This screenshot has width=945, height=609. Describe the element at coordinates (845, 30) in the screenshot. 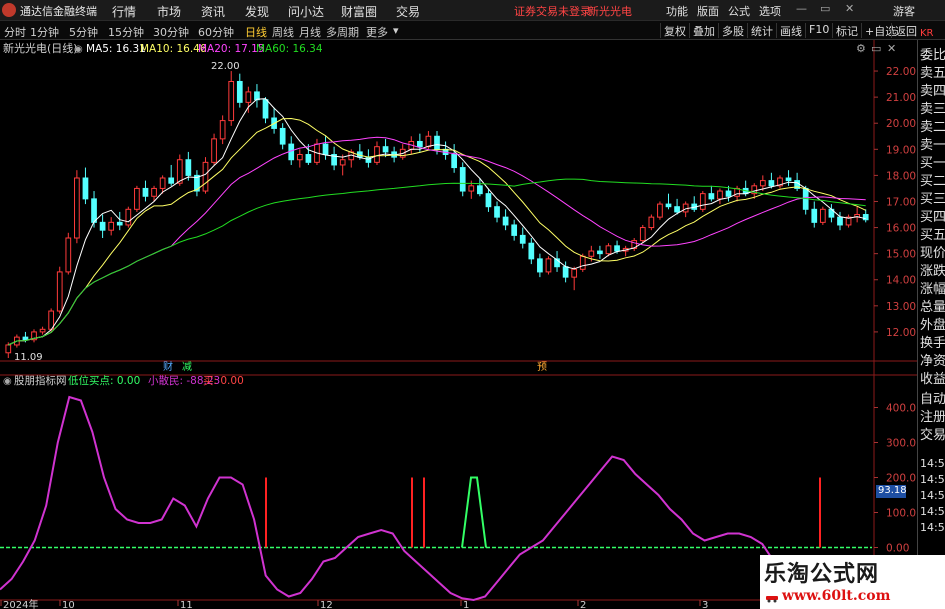

I see `mark-button: 标记` at that location.